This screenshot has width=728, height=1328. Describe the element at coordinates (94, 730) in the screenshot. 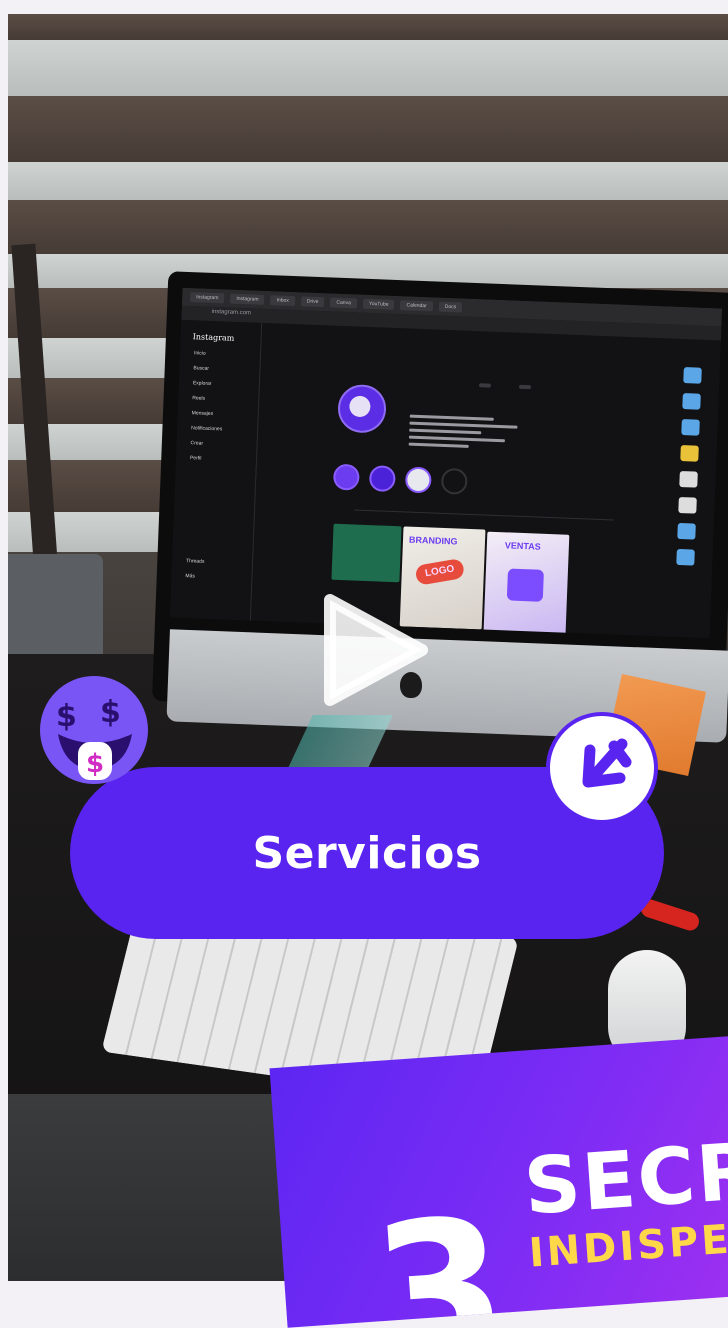

I see `money-mouth-face-icon: $ $ $` at that location.